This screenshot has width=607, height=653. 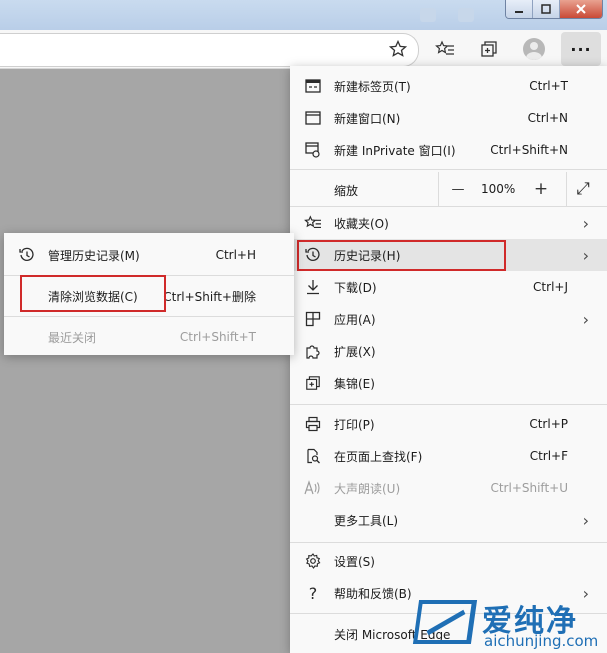 What do you see at coordinates (445, 622) in the screenshot?
I see `watermark-logo-icon` at bounding box center [445, 622].